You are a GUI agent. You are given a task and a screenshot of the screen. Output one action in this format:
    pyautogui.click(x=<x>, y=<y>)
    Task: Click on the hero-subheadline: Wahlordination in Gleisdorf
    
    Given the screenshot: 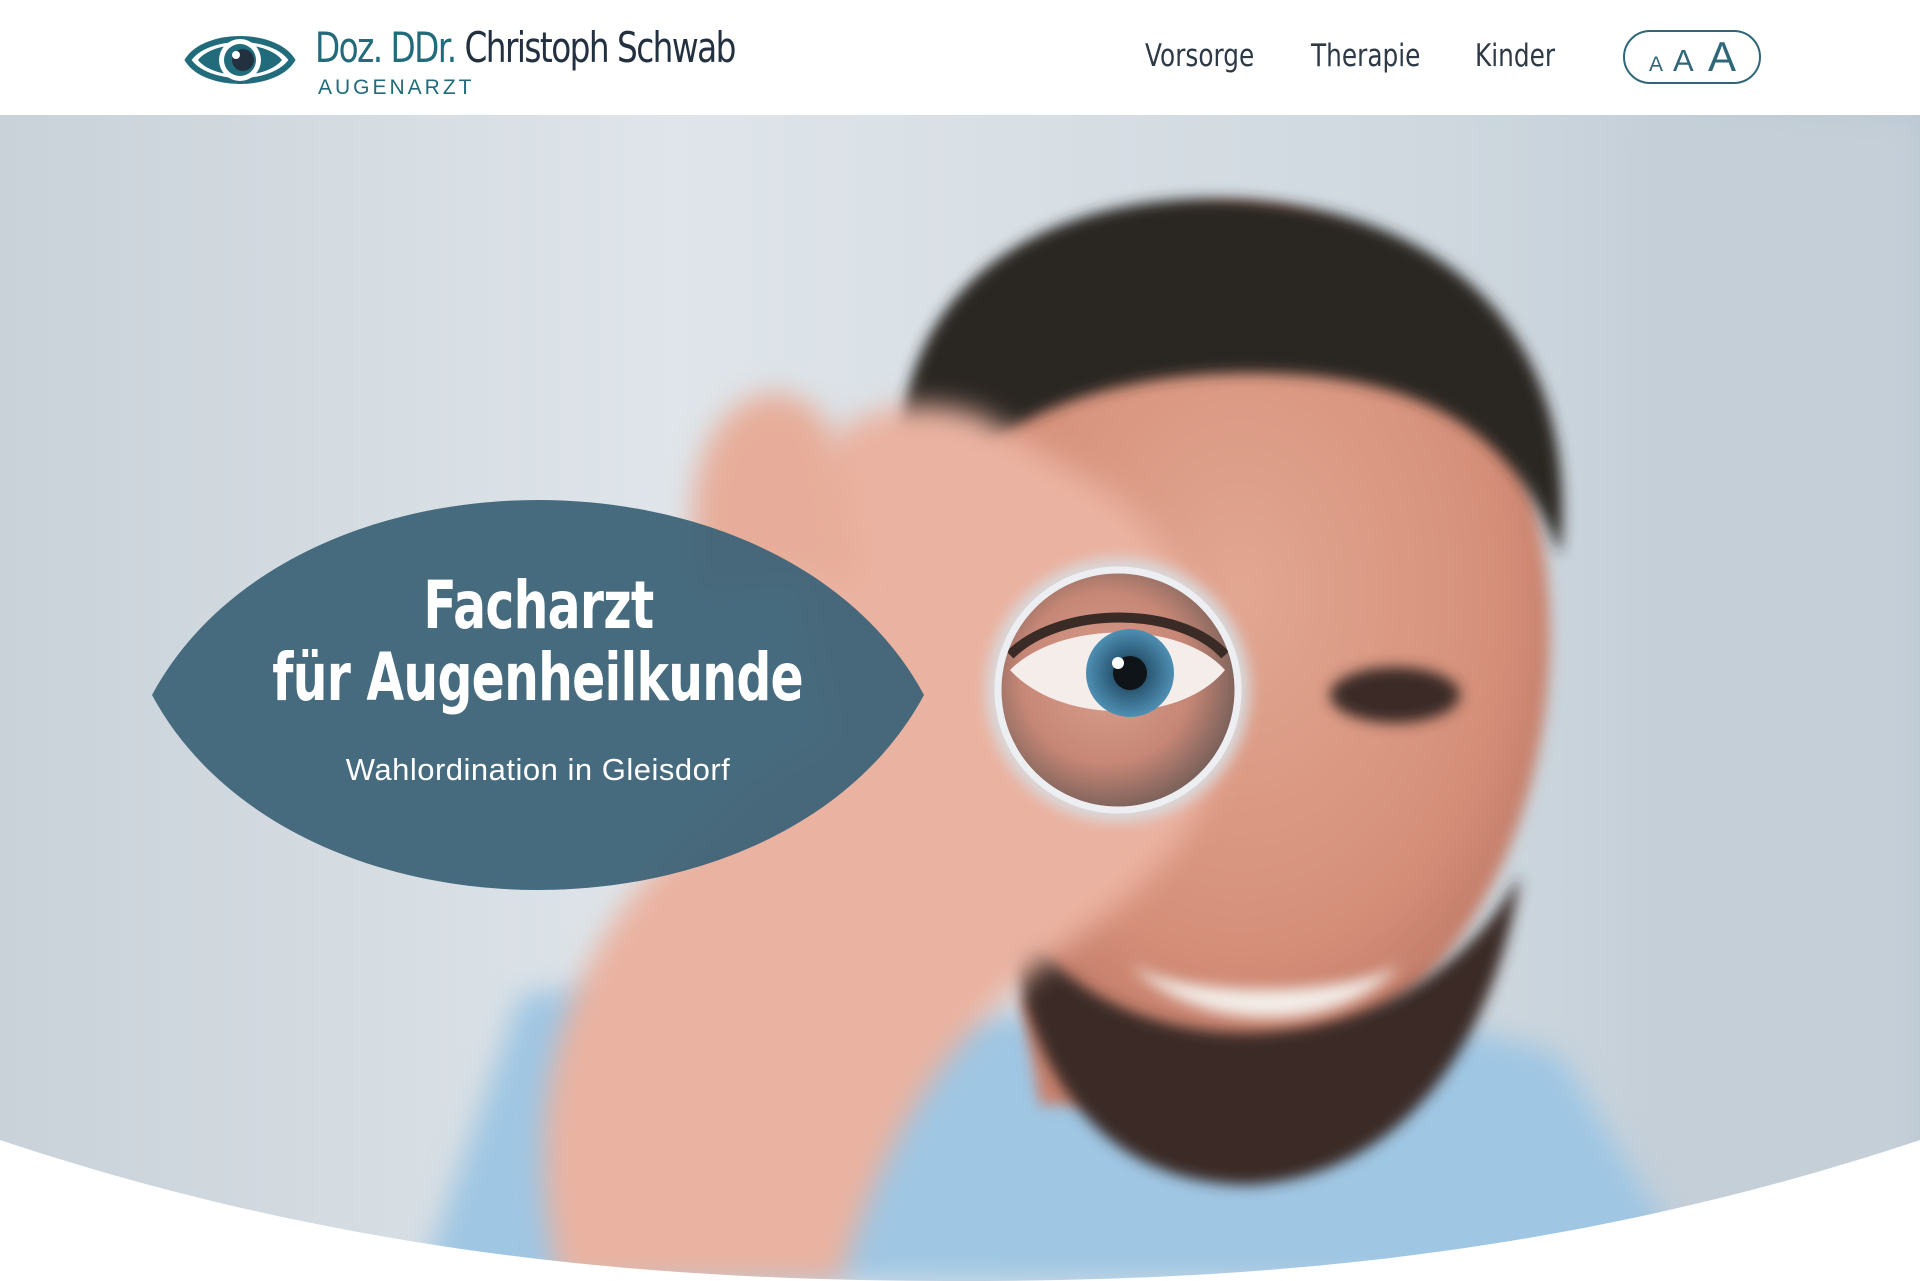 What is the action you would take?
    pyautogui.click(x=538, y=769)
    